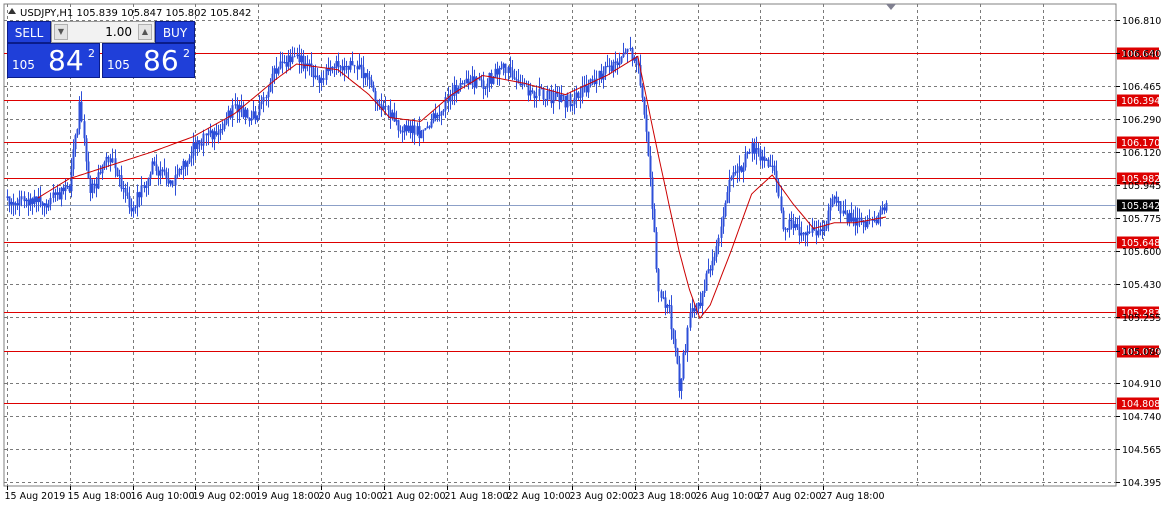 Image resolution: width=1163 pixels, height=513 pixels. What do you see at coordinates (175, 32) in the screenshot?
I see `buy-button: BUY` at bounding box center [175, 32].